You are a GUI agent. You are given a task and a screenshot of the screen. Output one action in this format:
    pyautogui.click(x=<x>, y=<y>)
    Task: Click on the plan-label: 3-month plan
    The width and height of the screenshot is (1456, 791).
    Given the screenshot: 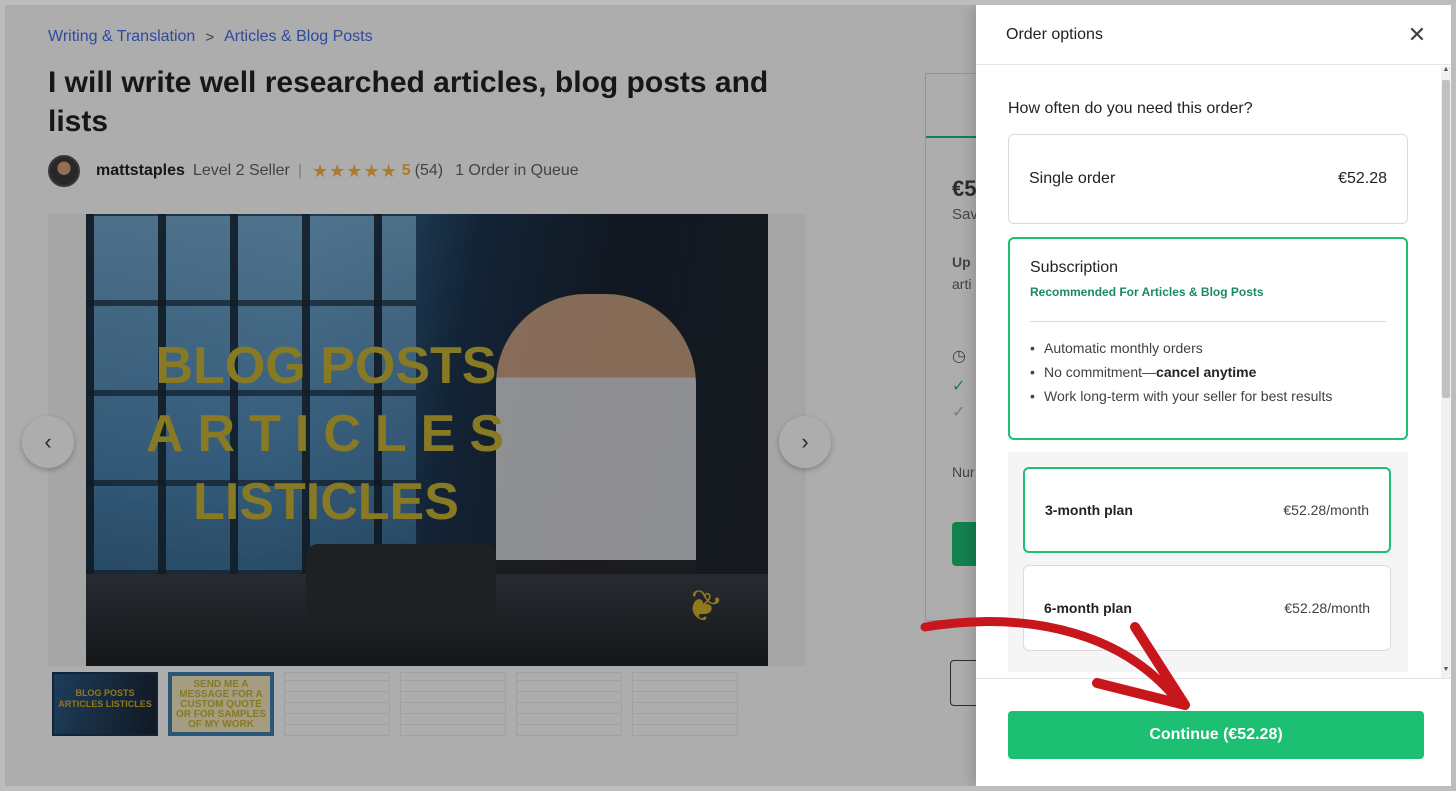 What is the action you would take?
    pyautogui.click(x=1089, y=510)
    